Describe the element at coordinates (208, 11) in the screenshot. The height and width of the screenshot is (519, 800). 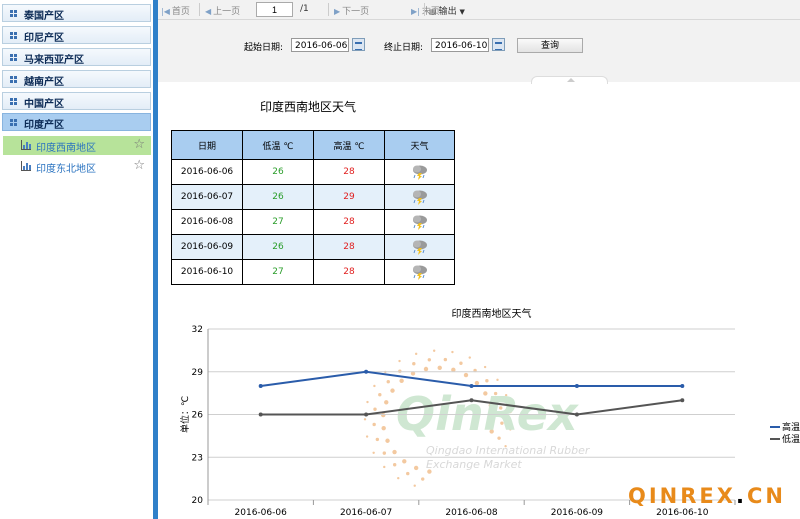
I see `prev-page-icon: ◀` at that location.